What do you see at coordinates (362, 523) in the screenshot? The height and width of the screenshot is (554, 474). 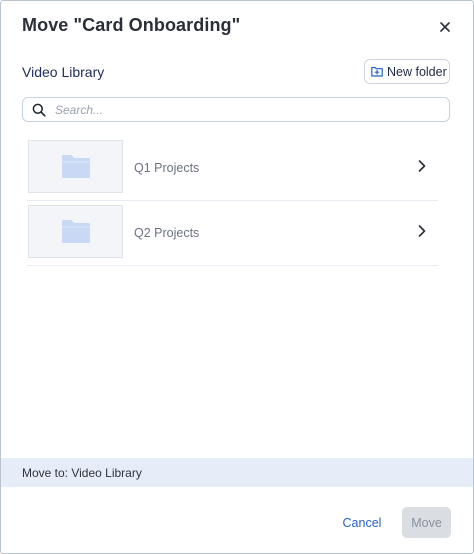 I see `cancel-button: Cancel` at bounding box center [362, 523].